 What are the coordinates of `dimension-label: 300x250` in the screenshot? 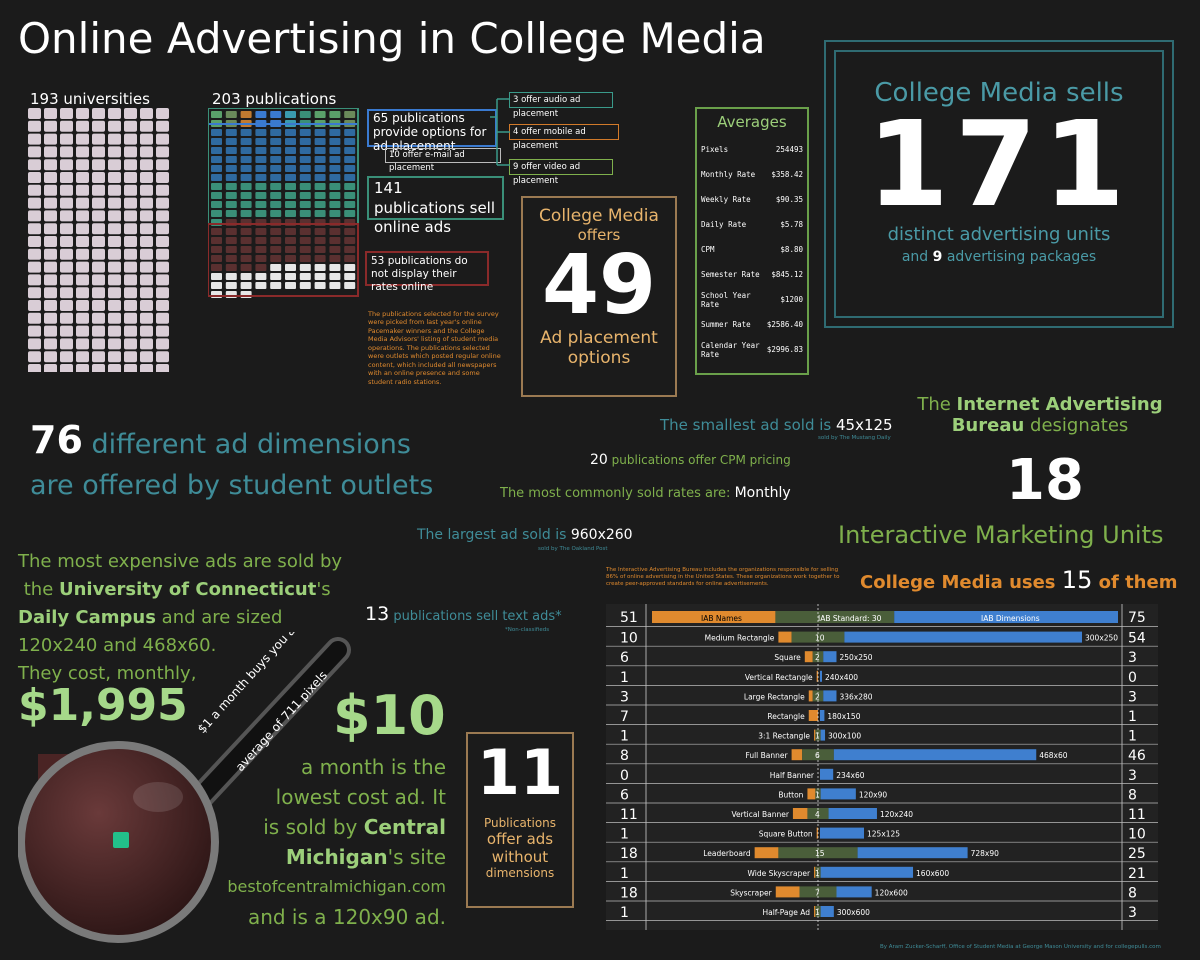 It's located at (1101, 638).